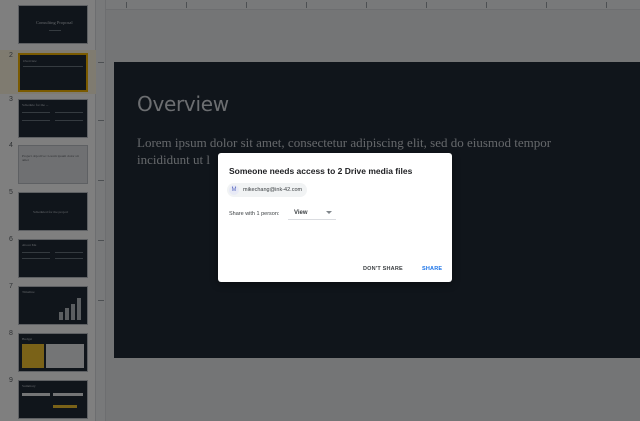  Describe the element at coordinates (301, 212) in the screenshot. I see `permission-value: View` at that location.